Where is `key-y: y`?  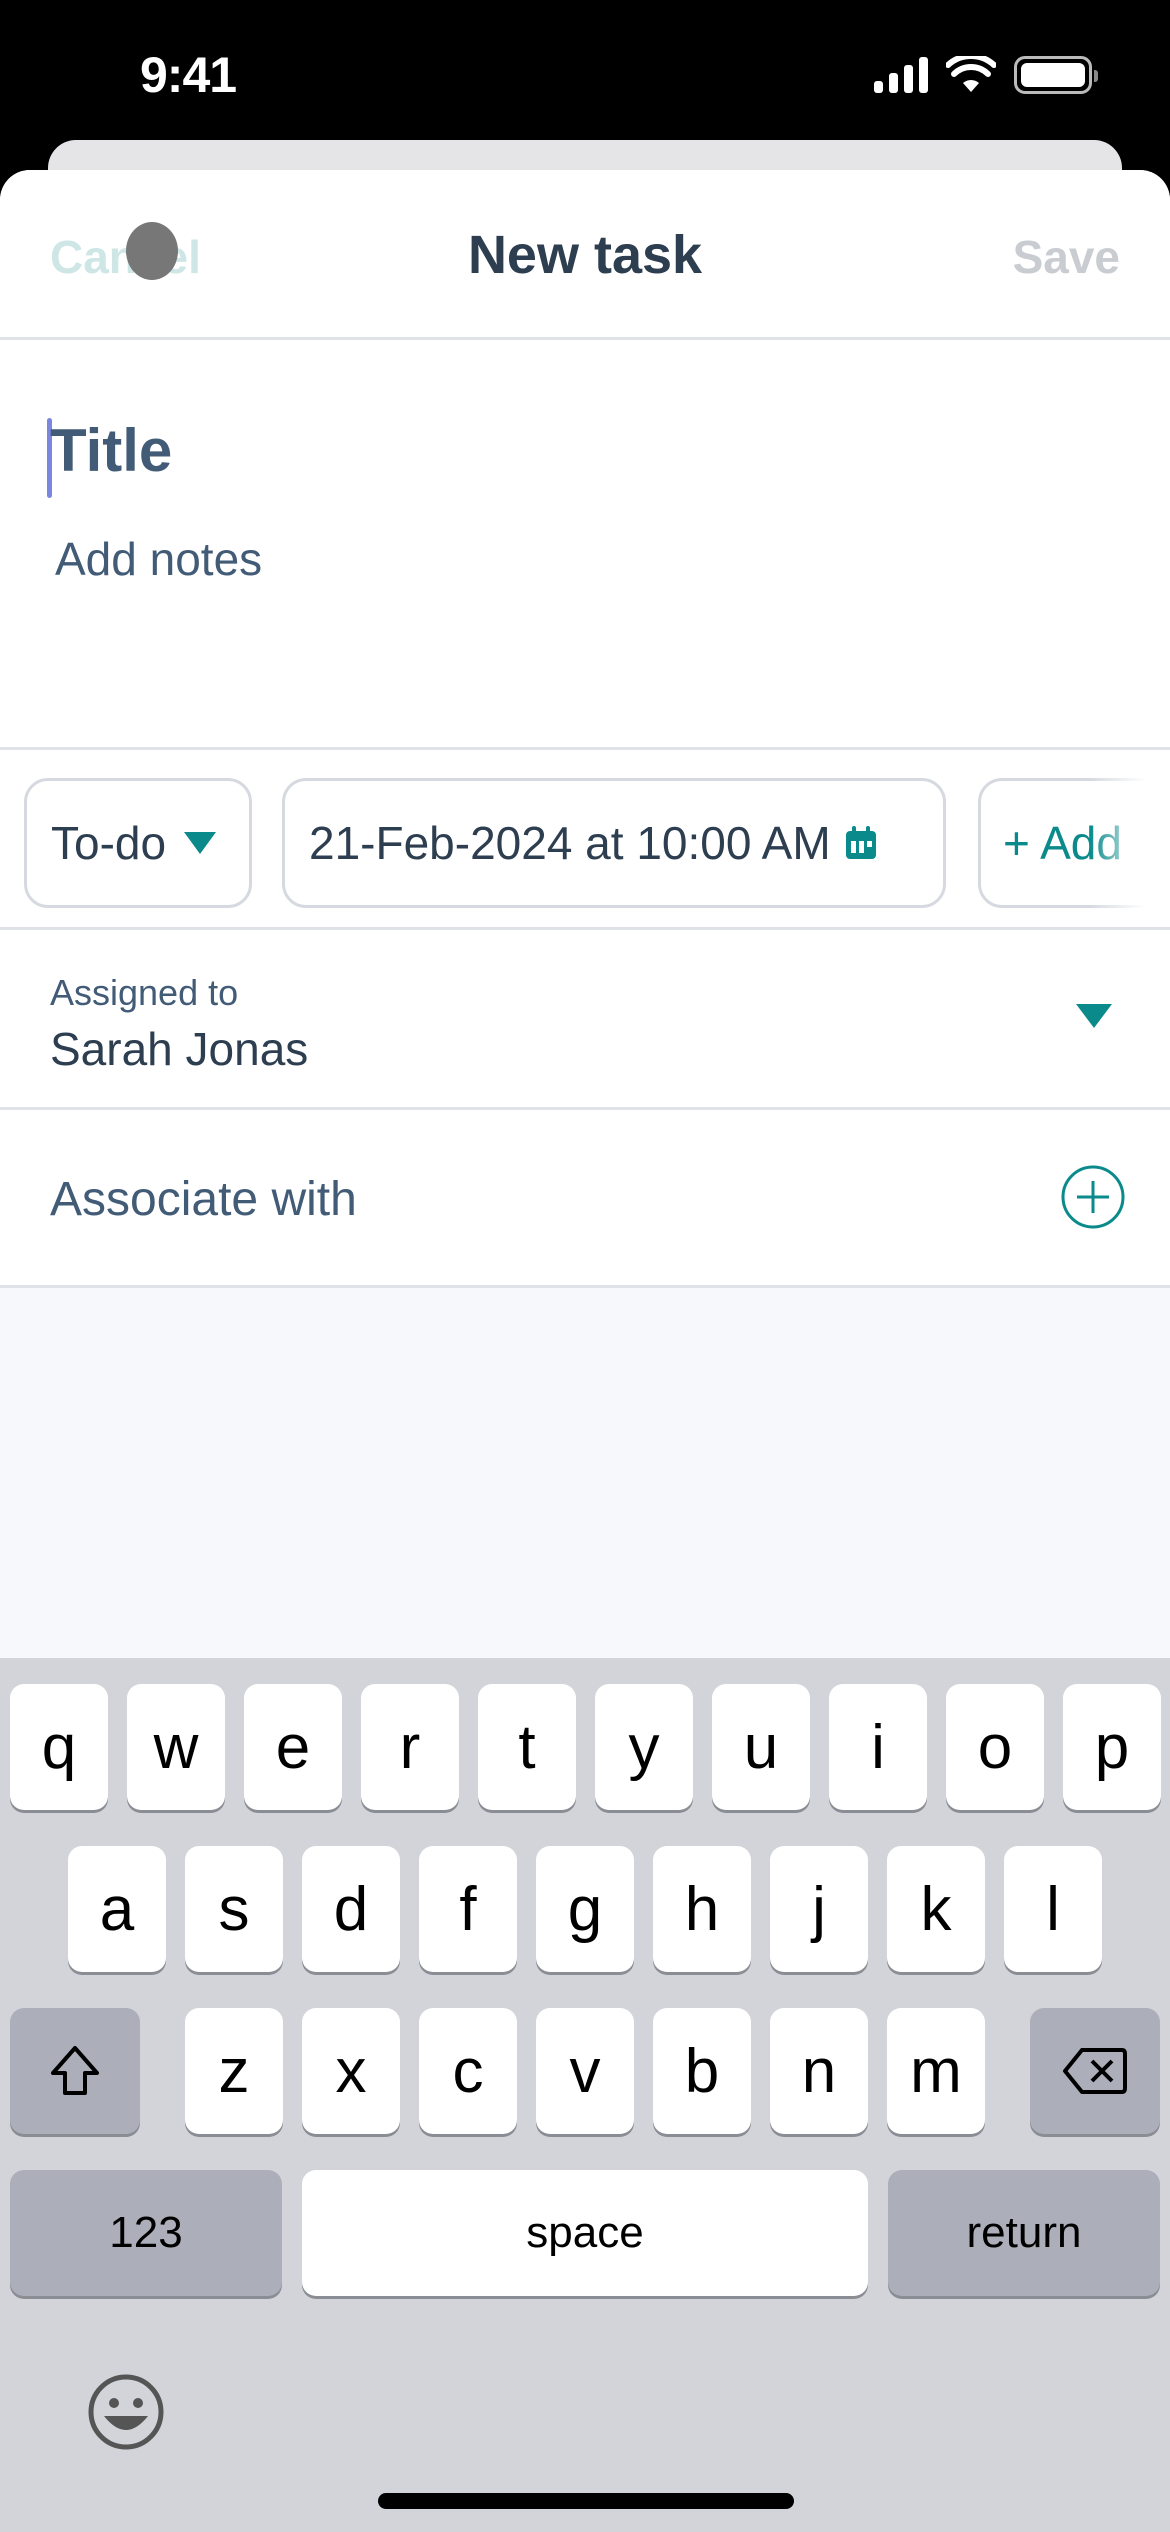 key-y: y is located at coordinates (644, 1747).